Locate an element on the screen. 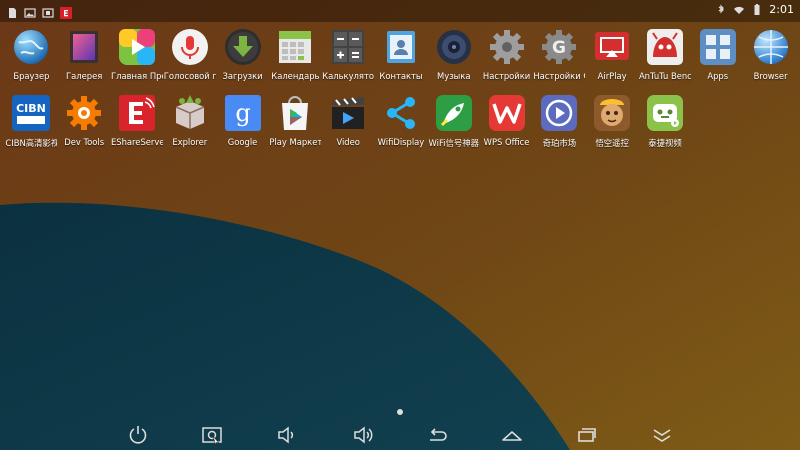 Image resolution: width=800 pixels, height=450 pixels. calendar-icon is located at coordinates (295, 47).